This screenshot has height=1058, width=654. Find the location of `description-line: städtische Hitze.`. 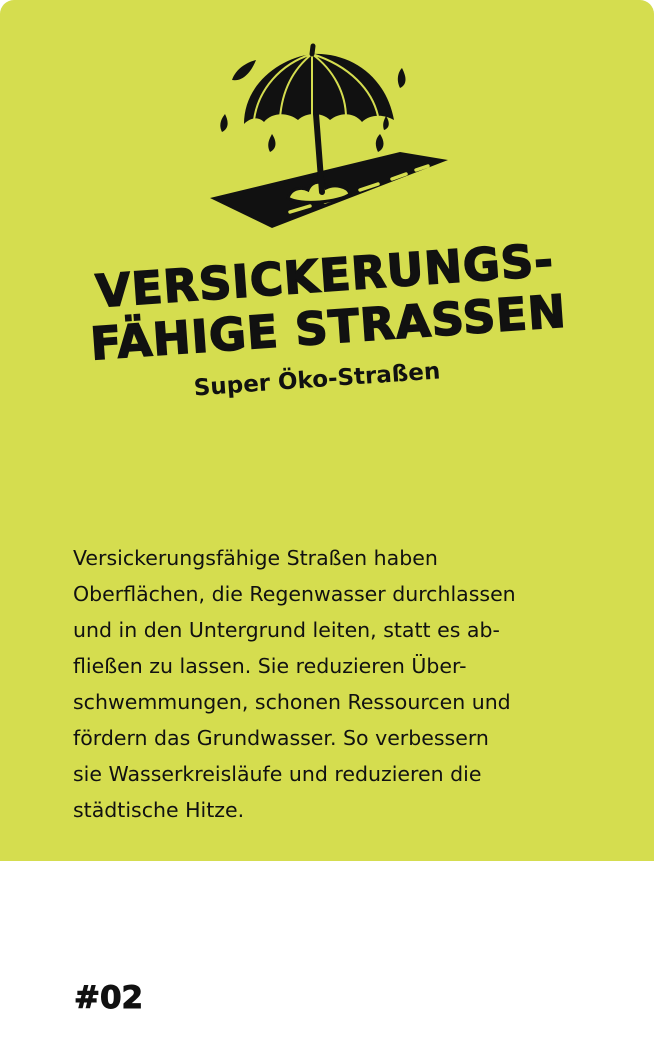

description-line: städtische Hitze. is located at coordinates (159, 810).